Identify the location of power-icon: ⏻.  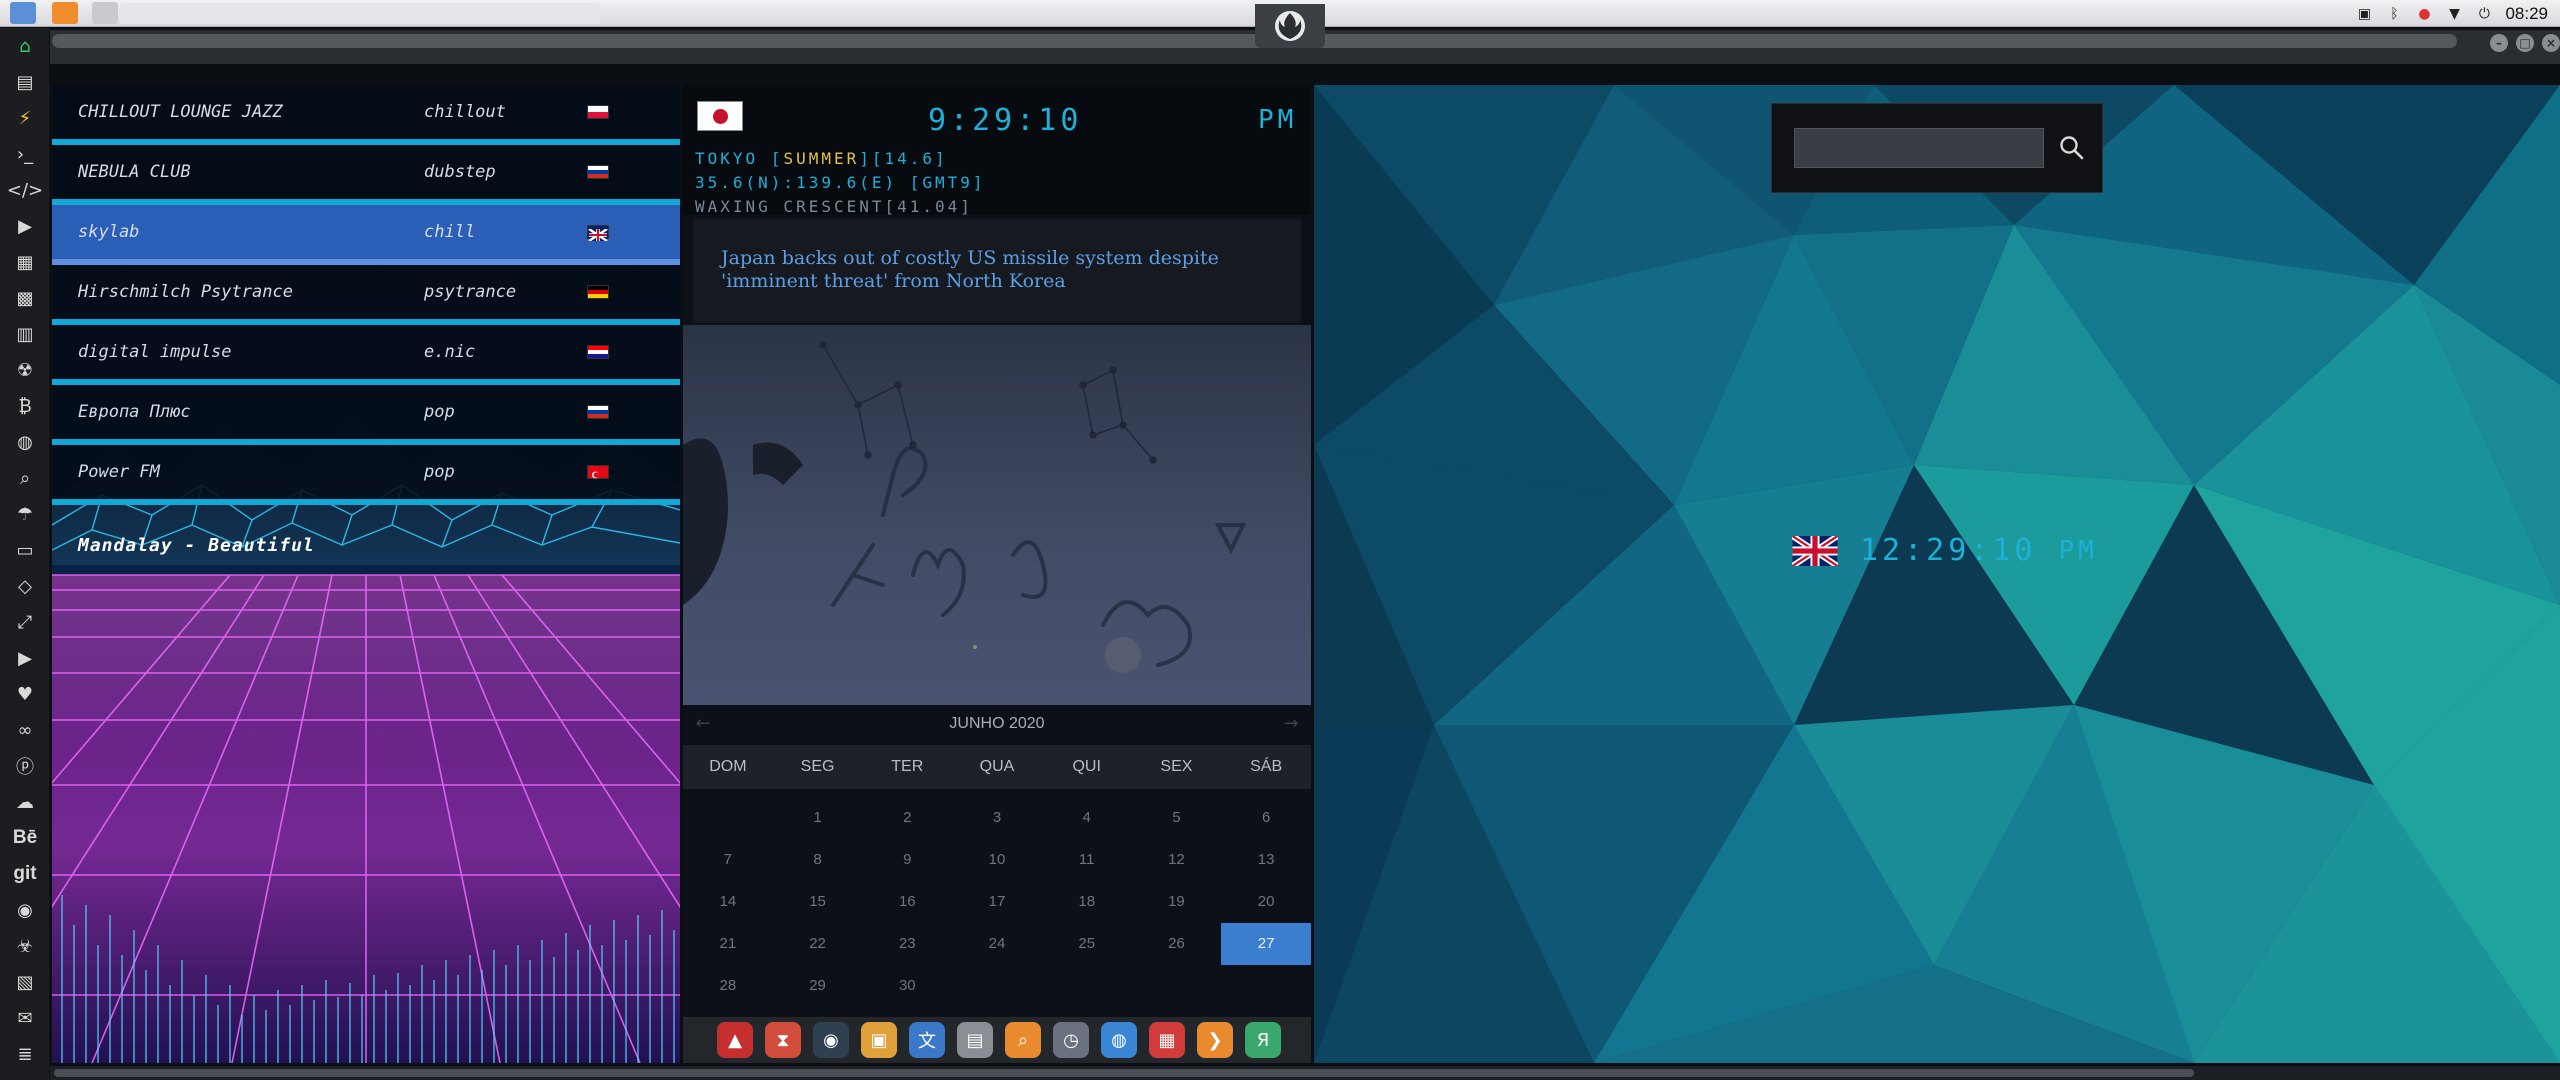
(2484, 14).